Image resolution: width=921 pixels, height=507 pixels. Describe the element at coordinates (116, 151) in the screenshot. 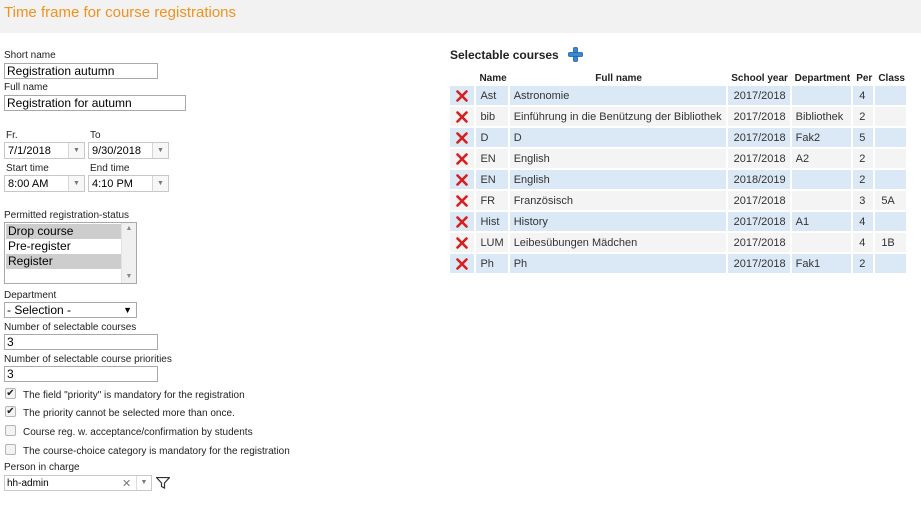

I see `to-date-value: 9/30/2018` at that location.